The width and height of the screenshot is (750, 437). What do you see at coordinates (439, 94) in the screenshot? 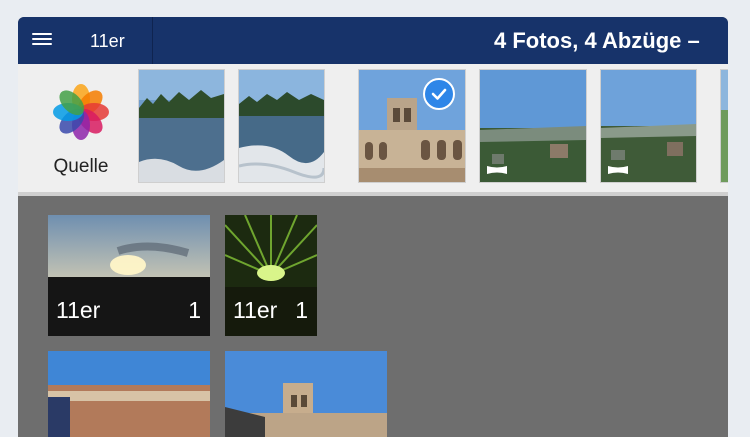
I see `selected-check-icon` at bounding box center [439, 94].